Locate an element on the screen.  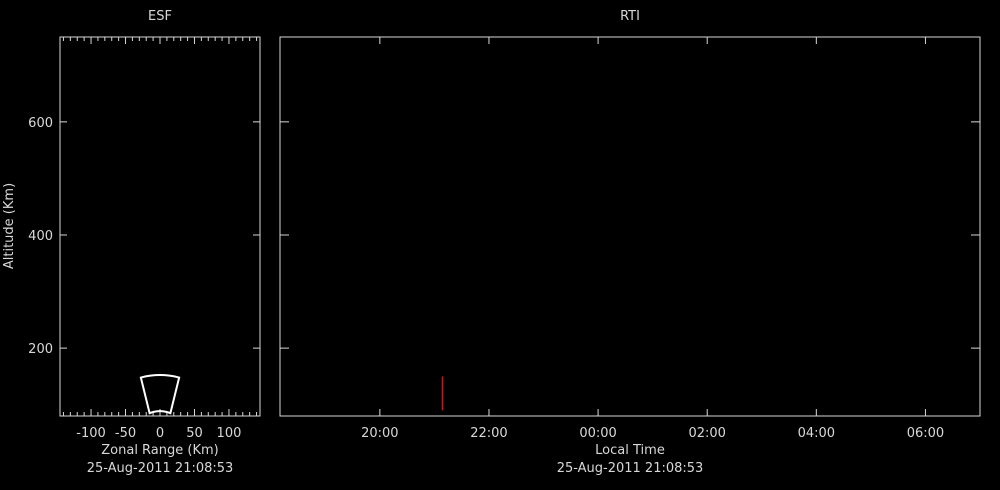
esf-ylabel: Altitude (Km) is located at coordinates (9, 226).